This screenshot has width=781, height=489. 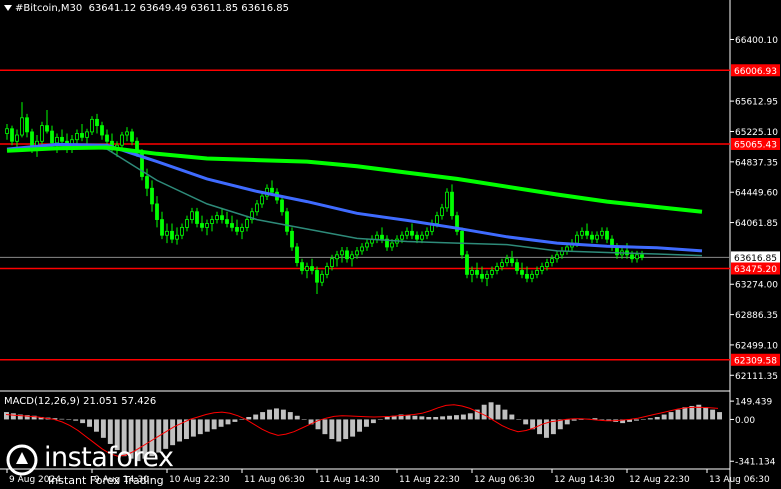 What do you see at coordinates (745, 421) in the screenshot?
I see `macd-tick-label: 0.00` at bounding box center [745, 421].